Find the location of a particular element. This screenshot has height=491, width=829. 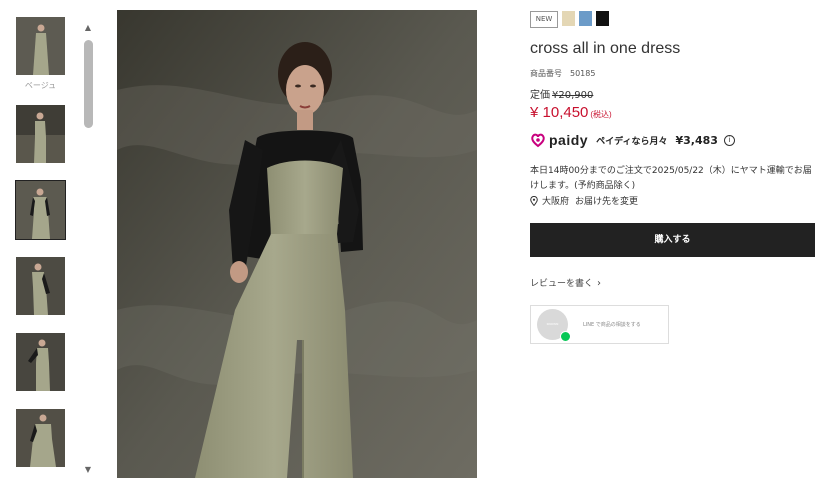

paidy-installment-row: paidy ペイディなら月々 ¥3,483 i is located at coordinates (632, 140).